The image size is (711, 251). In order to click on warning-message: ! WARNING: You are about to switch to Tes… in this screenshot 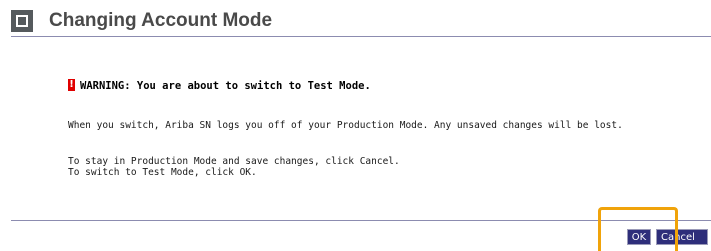, I will do `click(219, 86)`.